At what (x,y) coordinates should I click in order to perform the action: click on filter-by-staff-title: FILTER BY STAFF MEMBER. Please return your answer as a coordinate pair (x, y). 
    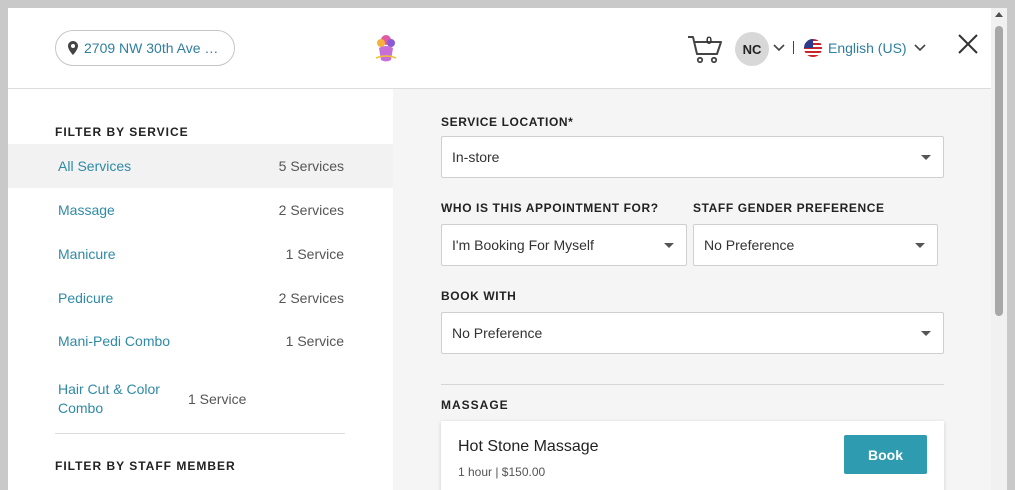
    Looking at the image, I should click on (145, 466).